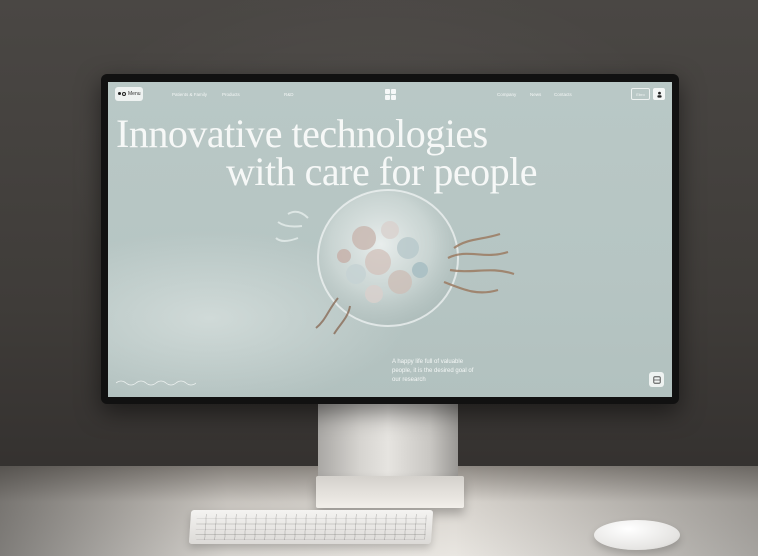 This screenshot has width=758, height=556. What do you see at coordinates (390, 492) in the screenshot?
I see `monitor-stand-base` at bounding box center [390, 492].